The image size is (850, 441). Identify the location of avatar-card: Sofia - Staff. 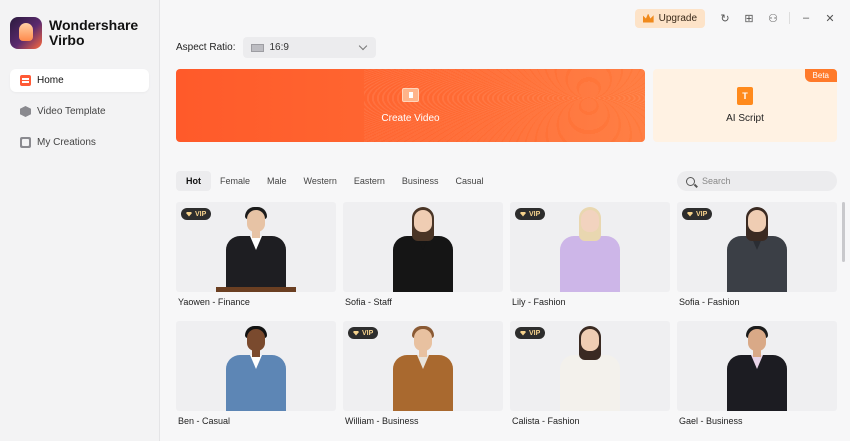
(423, 254).